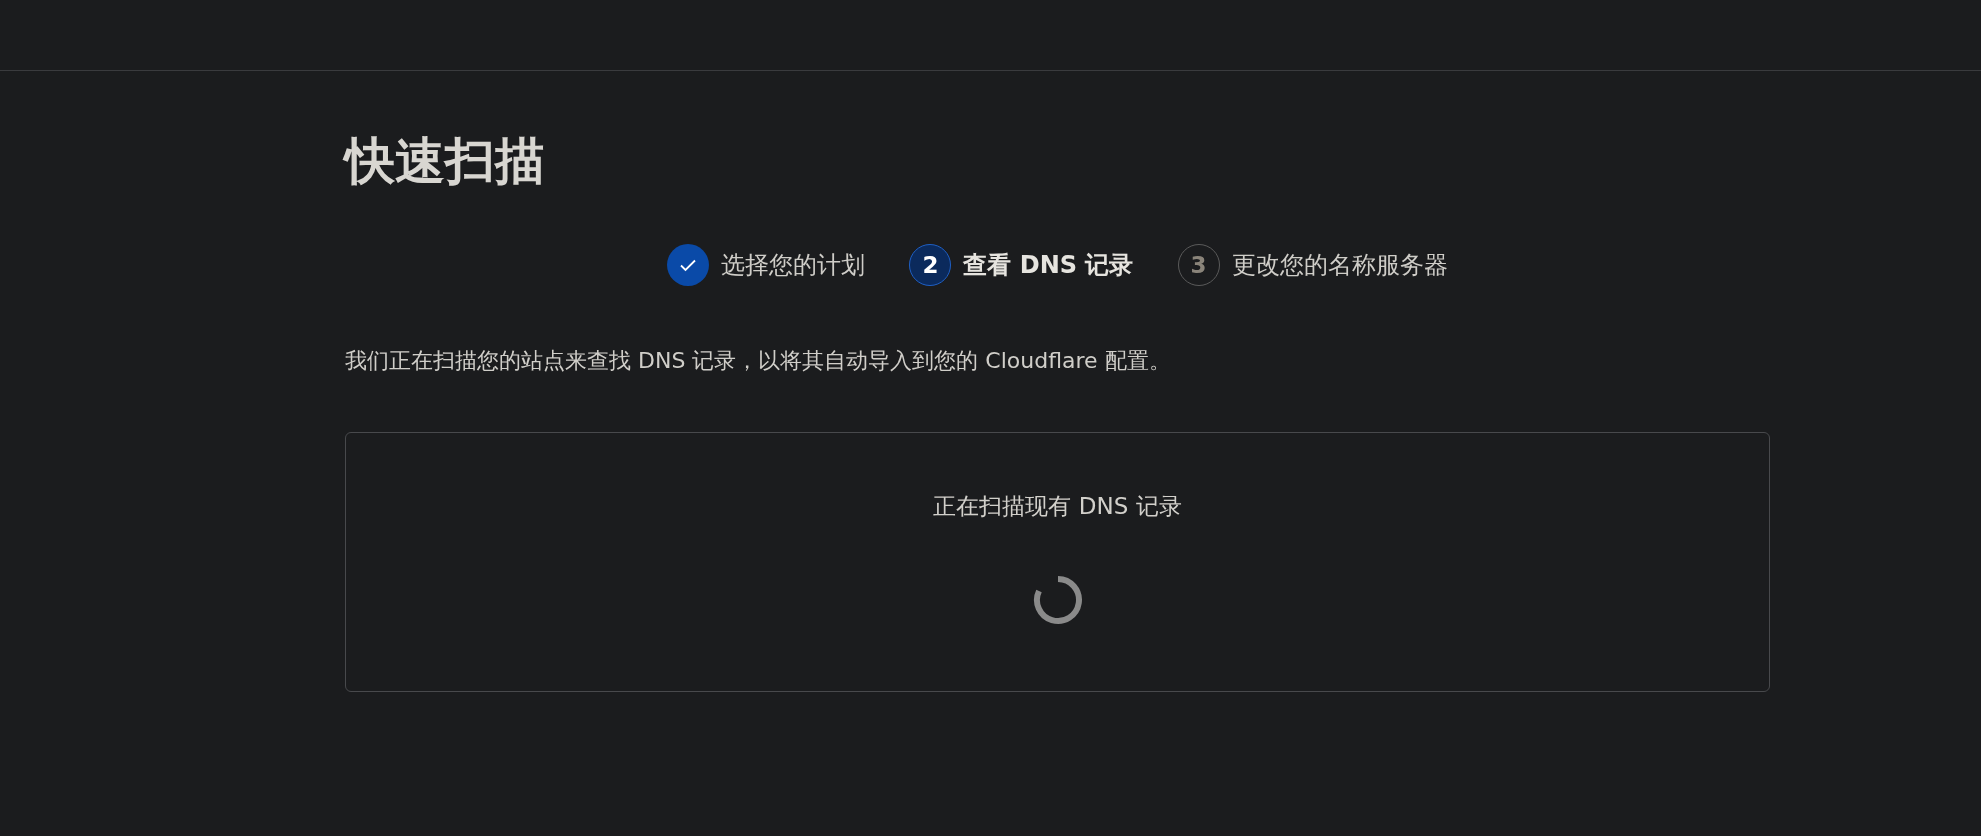 This screenshot has height=836, width=1981. I want to click on step-label: 查看 DNS 记录, so click(1048, 265).